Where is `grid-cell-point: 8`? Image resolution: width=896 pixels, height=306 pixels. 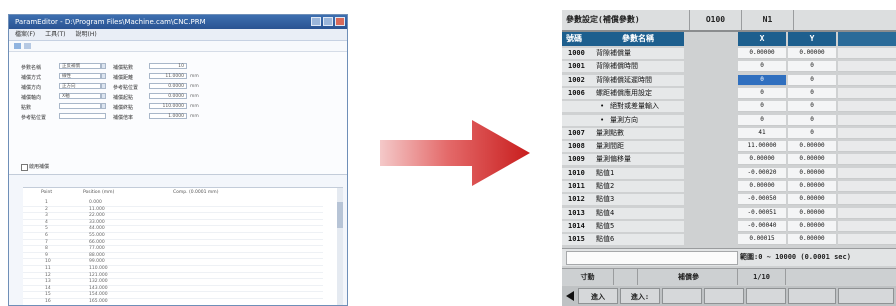
grid-cell-point: 8 is located at coordinates (46, 248).